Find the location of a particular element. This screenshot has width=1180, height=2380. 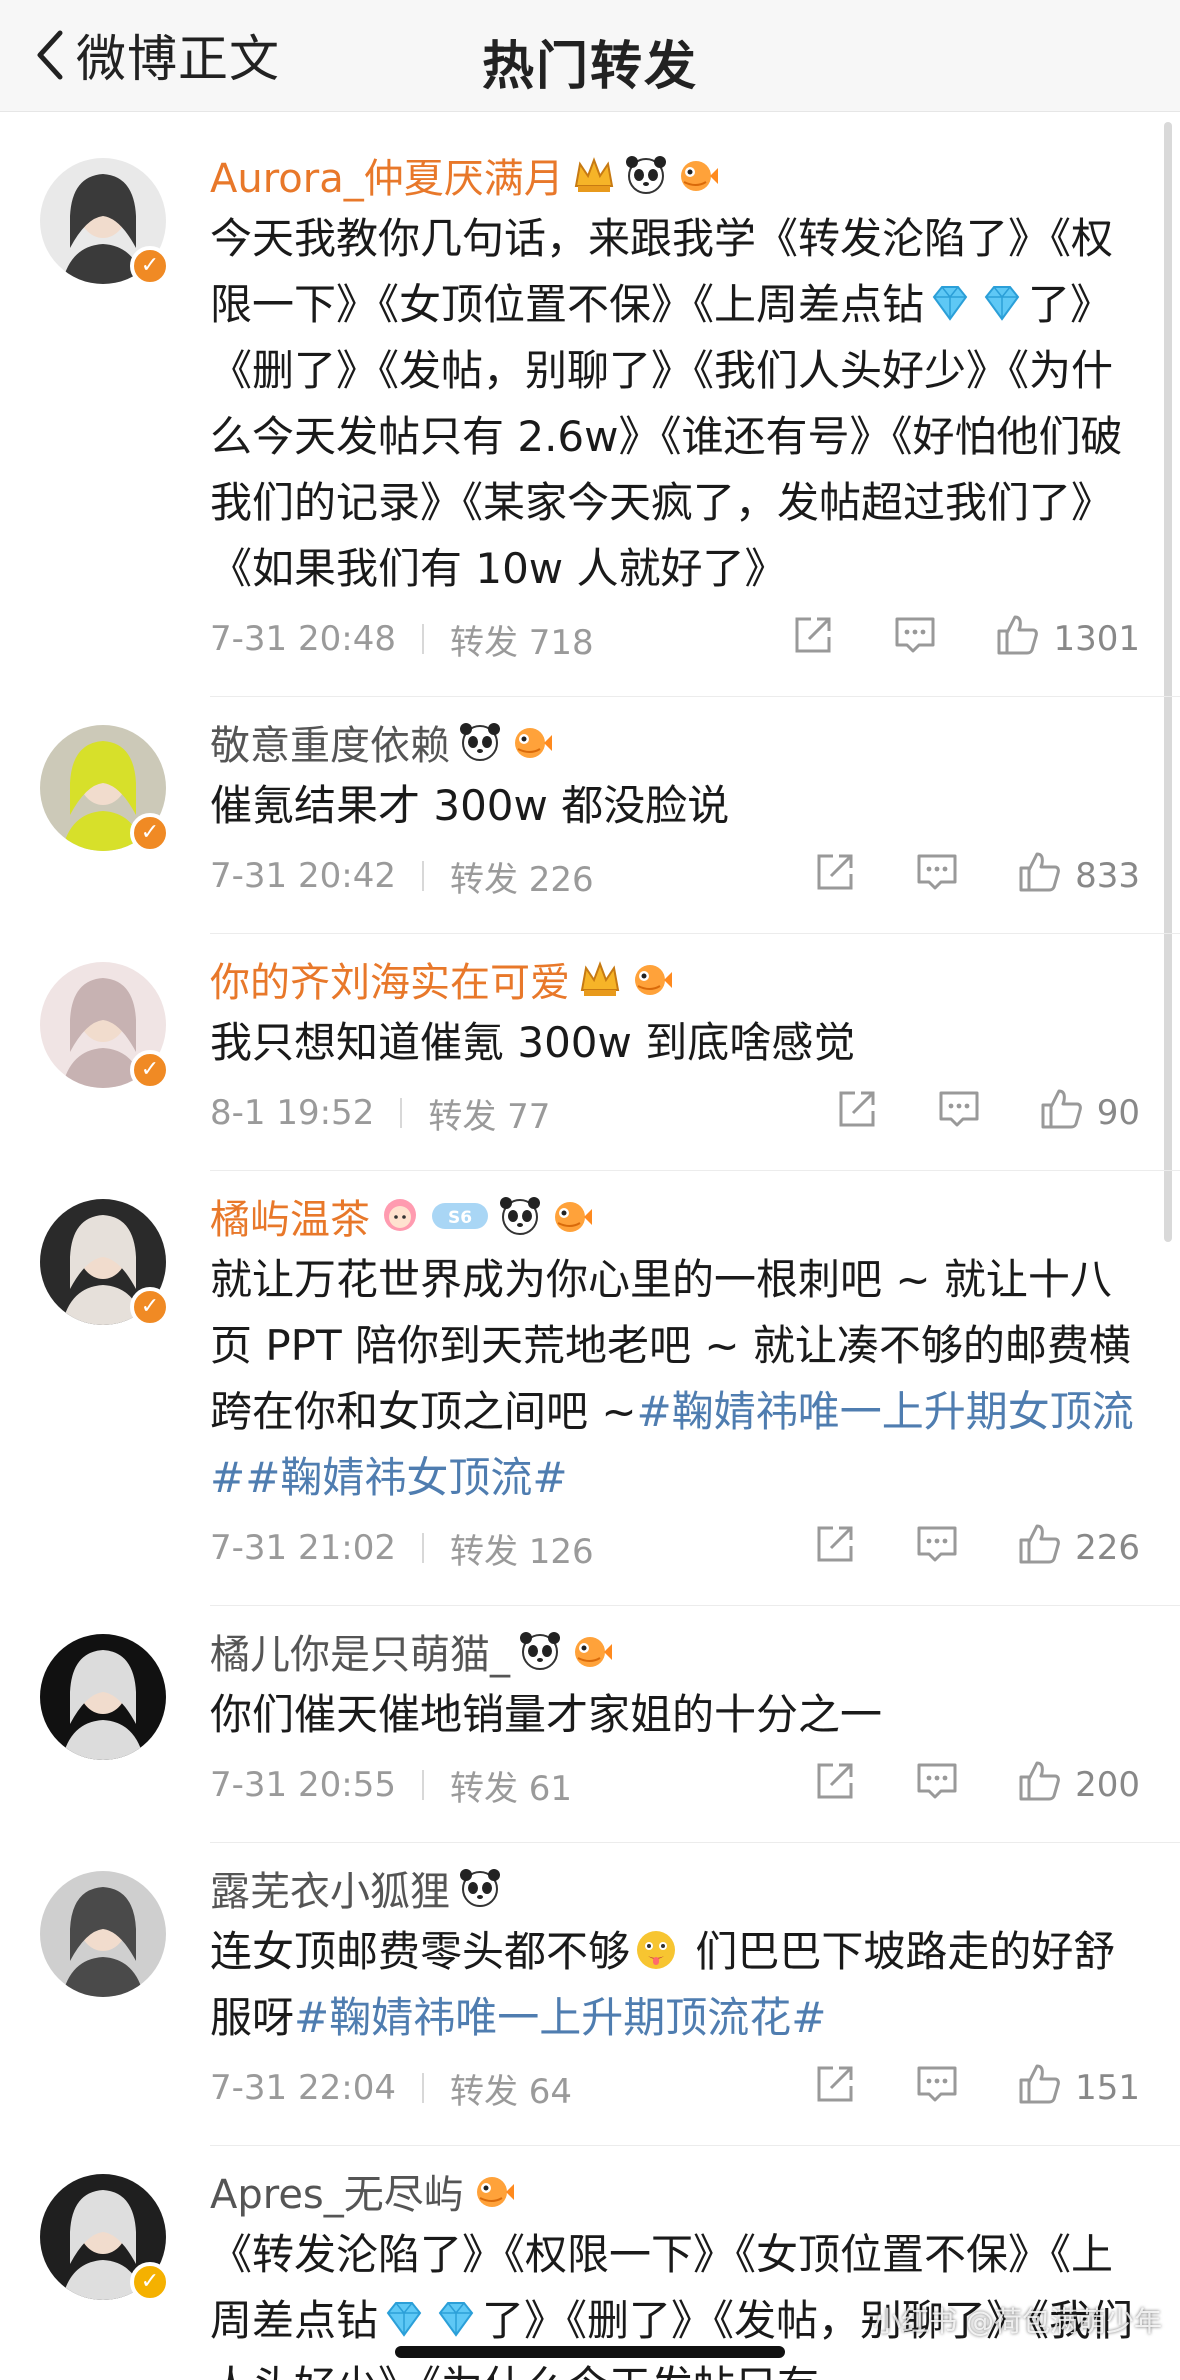

action-bar: 833 is located at coordinates (947, 876).